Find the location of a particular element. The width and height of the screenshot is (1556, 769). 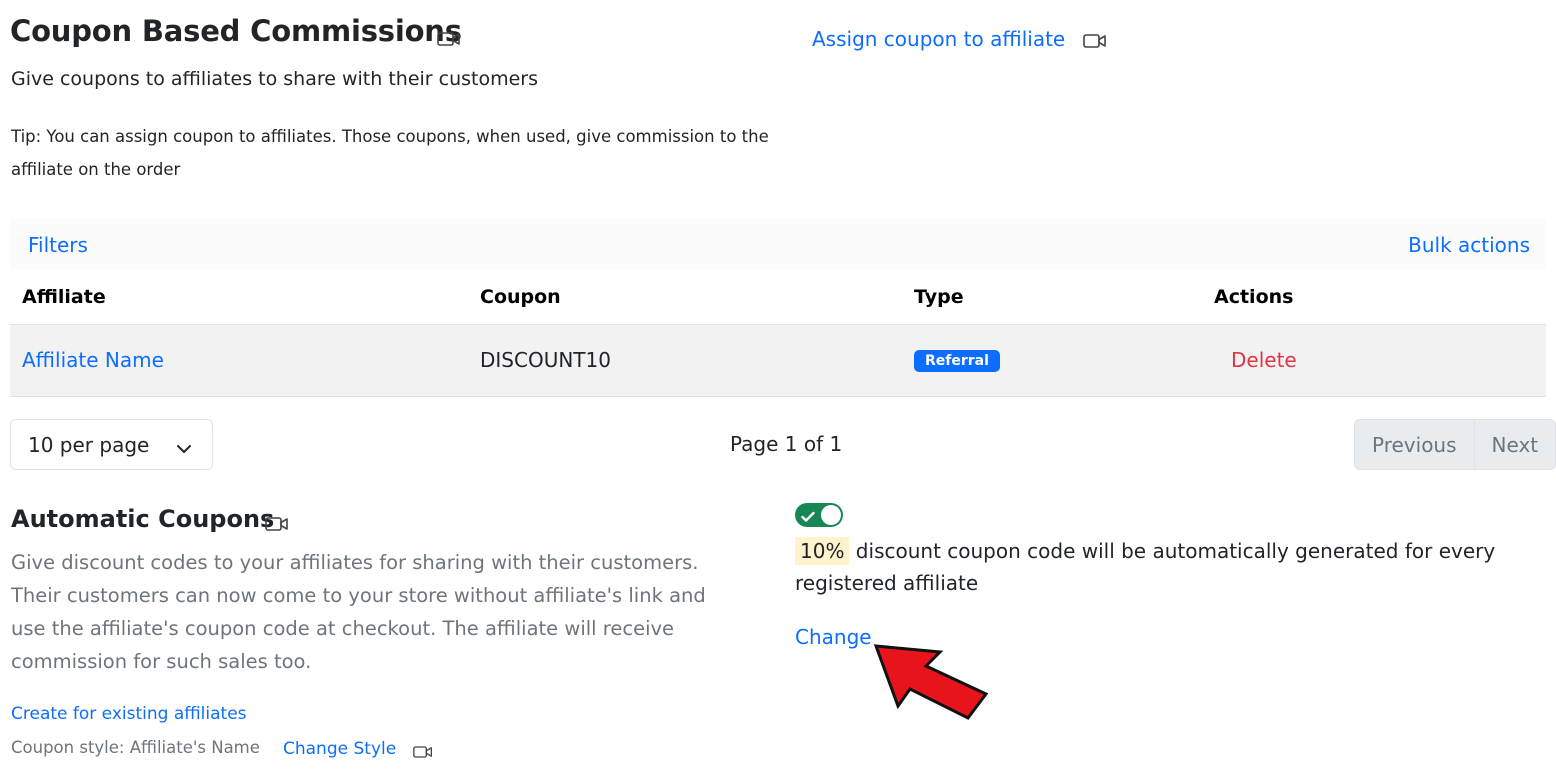

check-icon is located at coordinates (808, 517).